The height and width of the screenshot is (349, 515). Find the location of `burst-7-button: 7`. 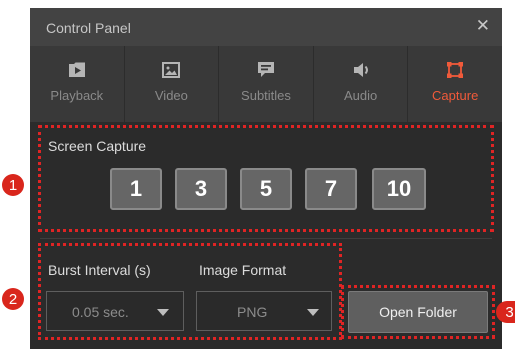

burst-7-button: 7 is located at coordinates (331, 189).